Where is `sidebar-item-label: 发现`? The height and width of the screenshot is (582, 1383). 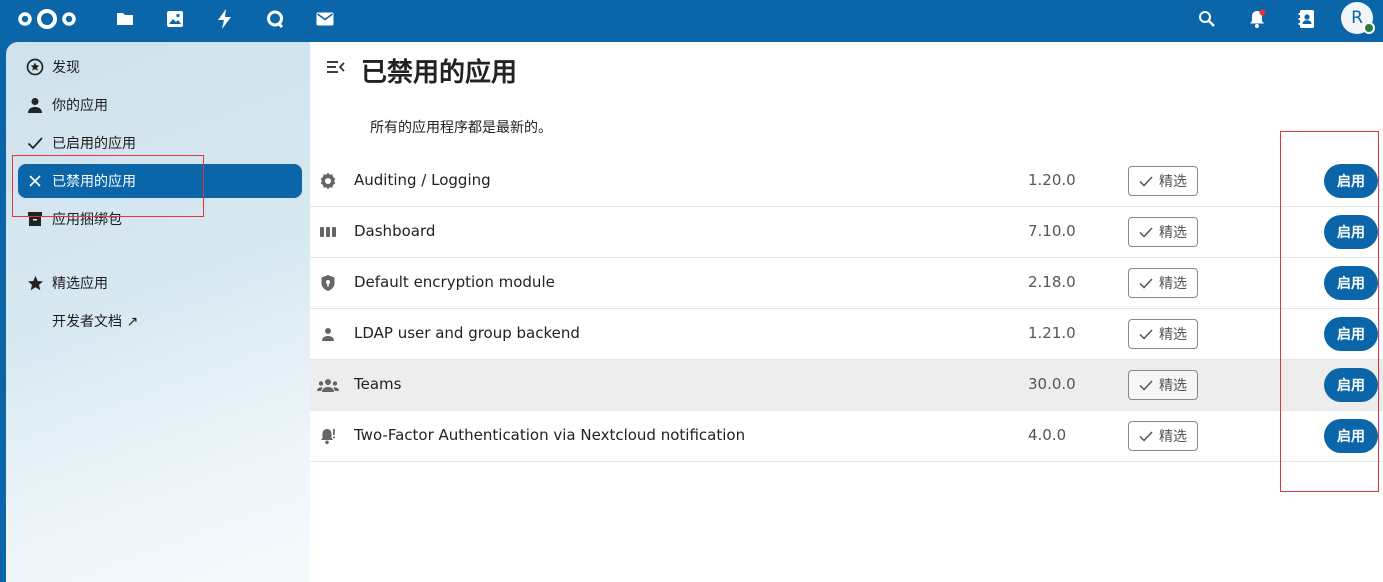 sidebar-item-label: 发现 is located at coordinates (66, 68).